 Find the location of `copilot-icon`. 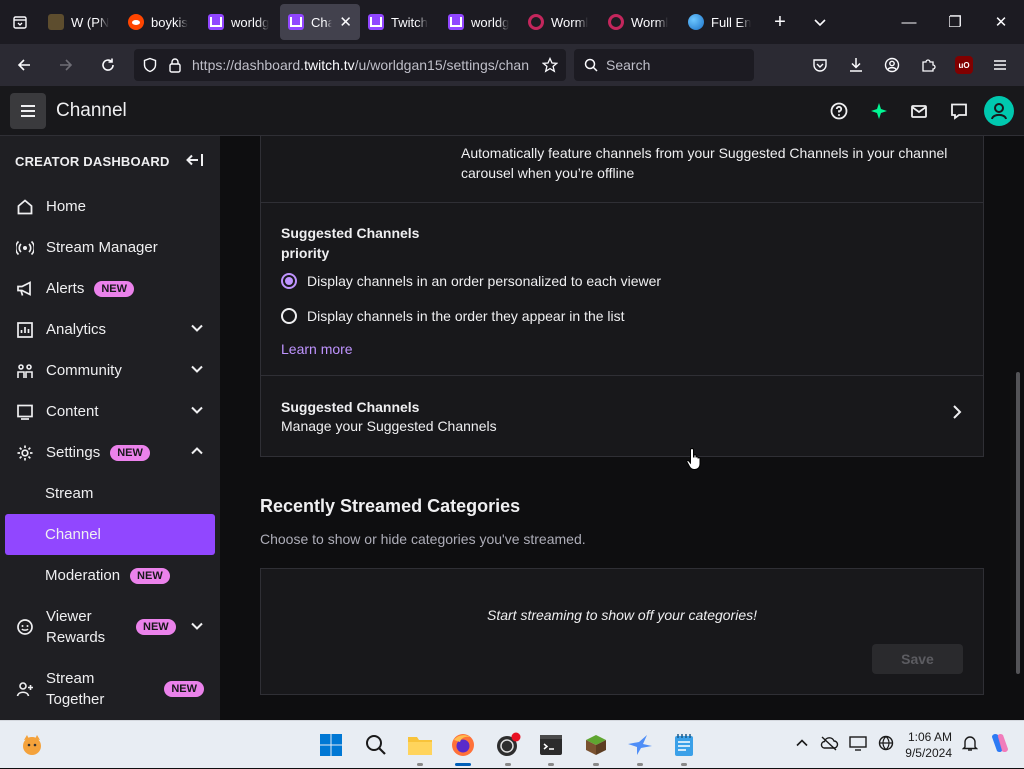

copilot-icon is located at coordinates (1000, 745).